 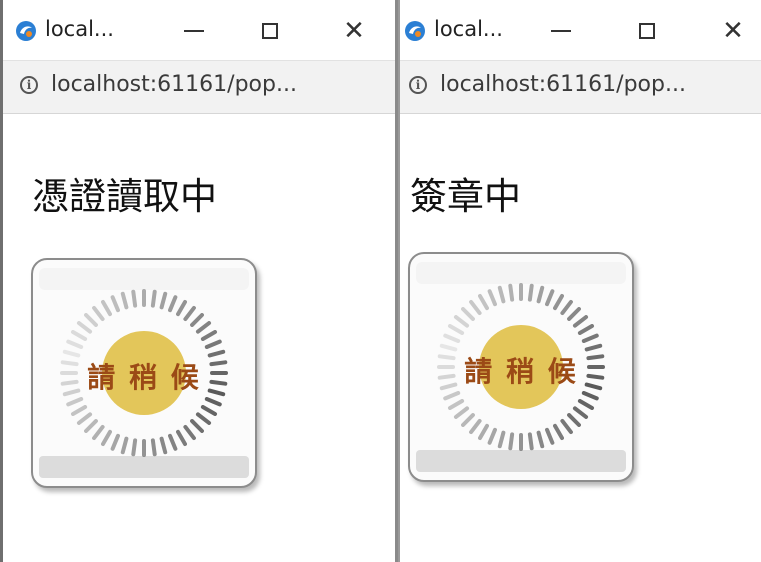 I want to click on status-heading: 簽章中, so click(x=465, y=196).